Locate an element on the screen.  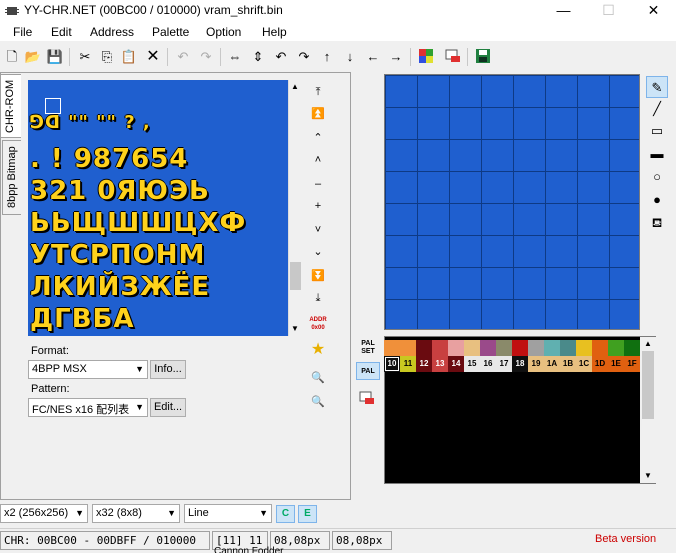
maximize-button: ☐ is located at coordinates (608, 11).